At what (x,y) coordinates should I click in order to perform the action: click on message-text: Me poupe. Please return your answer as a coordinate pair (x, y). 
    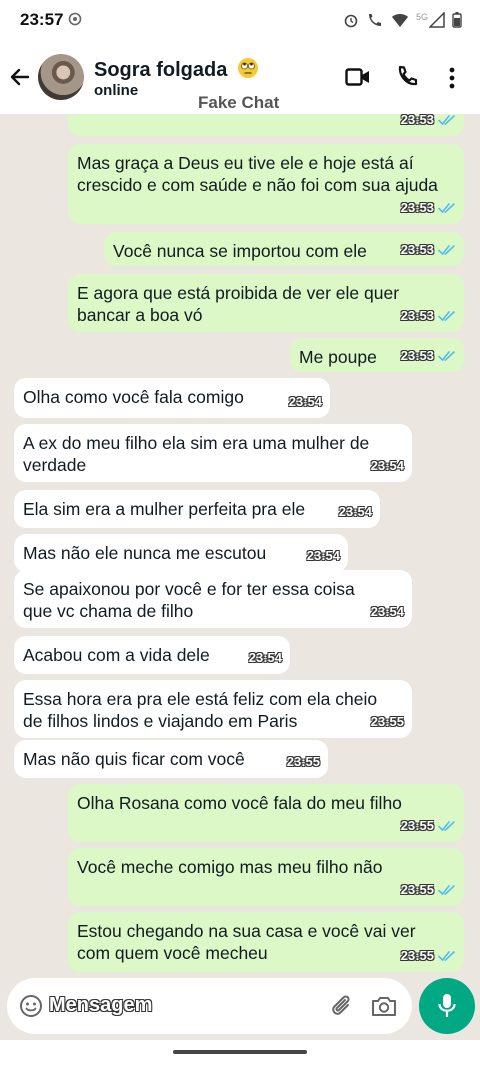
    Looking at the image, I should click on (338, 357).